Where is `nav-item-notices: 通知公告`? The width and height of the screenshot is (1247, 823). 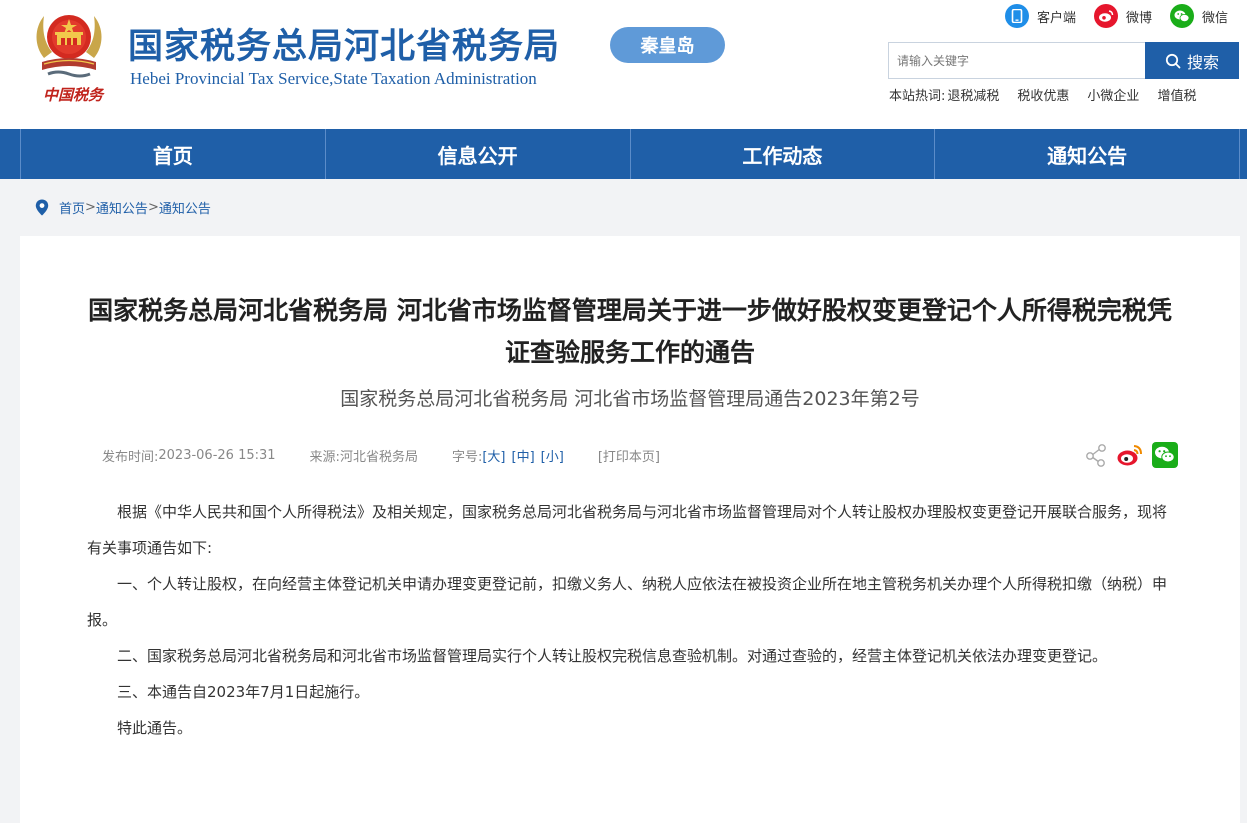
nav-item-notices: 通知公告 is located at coordinates (1087, 154).